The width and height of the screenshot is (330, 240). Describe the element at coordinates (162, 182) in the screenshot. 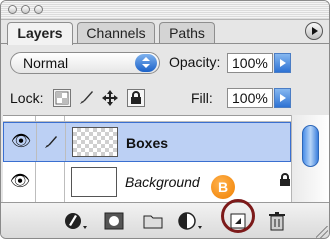

I see `layer-name-background: Background` at that location.